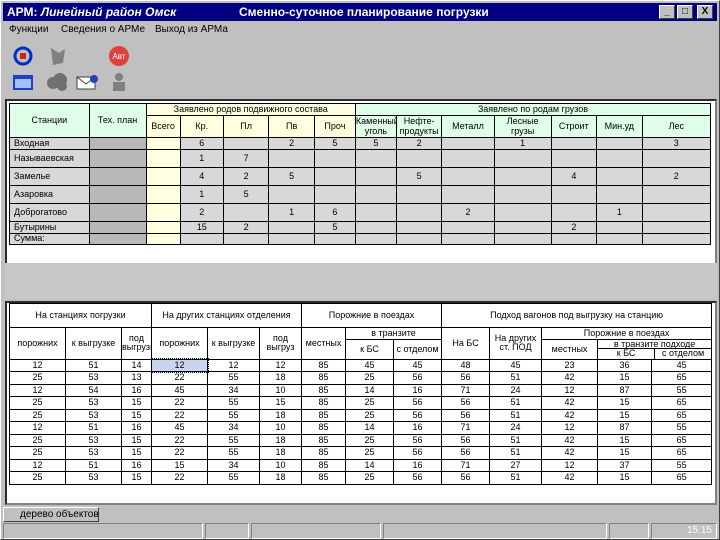  Describe the element at coordinates (419, 176) in the screenshot. I see `cell: 5` at that location.